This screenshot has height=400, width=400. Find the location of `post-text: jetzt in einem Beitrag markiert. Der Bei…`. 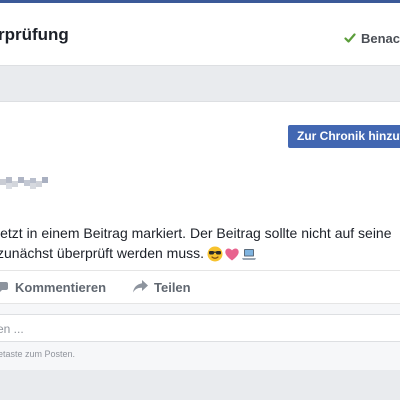

post-text: jetzt in einem Beitrag markiert. Der Bei… is located at coordinates (200, 243).